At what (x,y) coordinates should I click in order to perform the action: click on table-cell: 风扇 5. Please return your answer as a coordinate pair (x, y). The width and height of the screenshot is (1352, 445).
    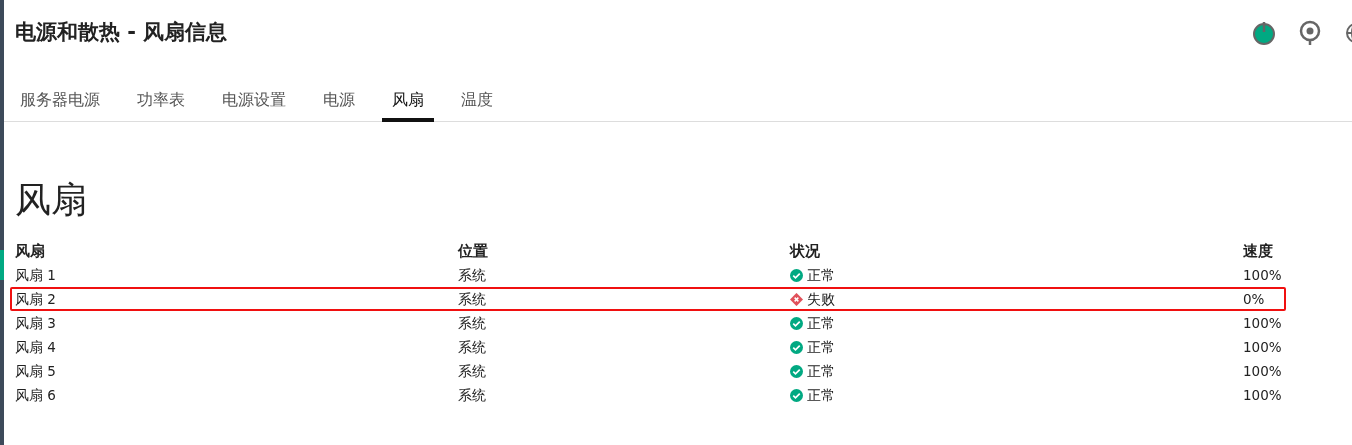
    Looking at the image, I should click on (35, 371).